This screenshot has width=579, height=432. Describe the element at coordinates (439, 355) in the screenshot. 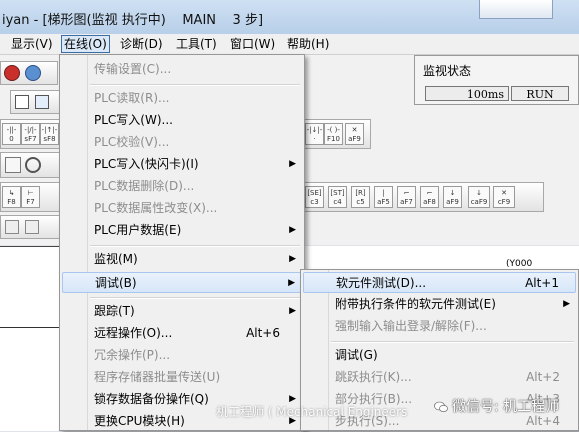

I see `menu-item-debug-mode: 调试(G)` at that location.